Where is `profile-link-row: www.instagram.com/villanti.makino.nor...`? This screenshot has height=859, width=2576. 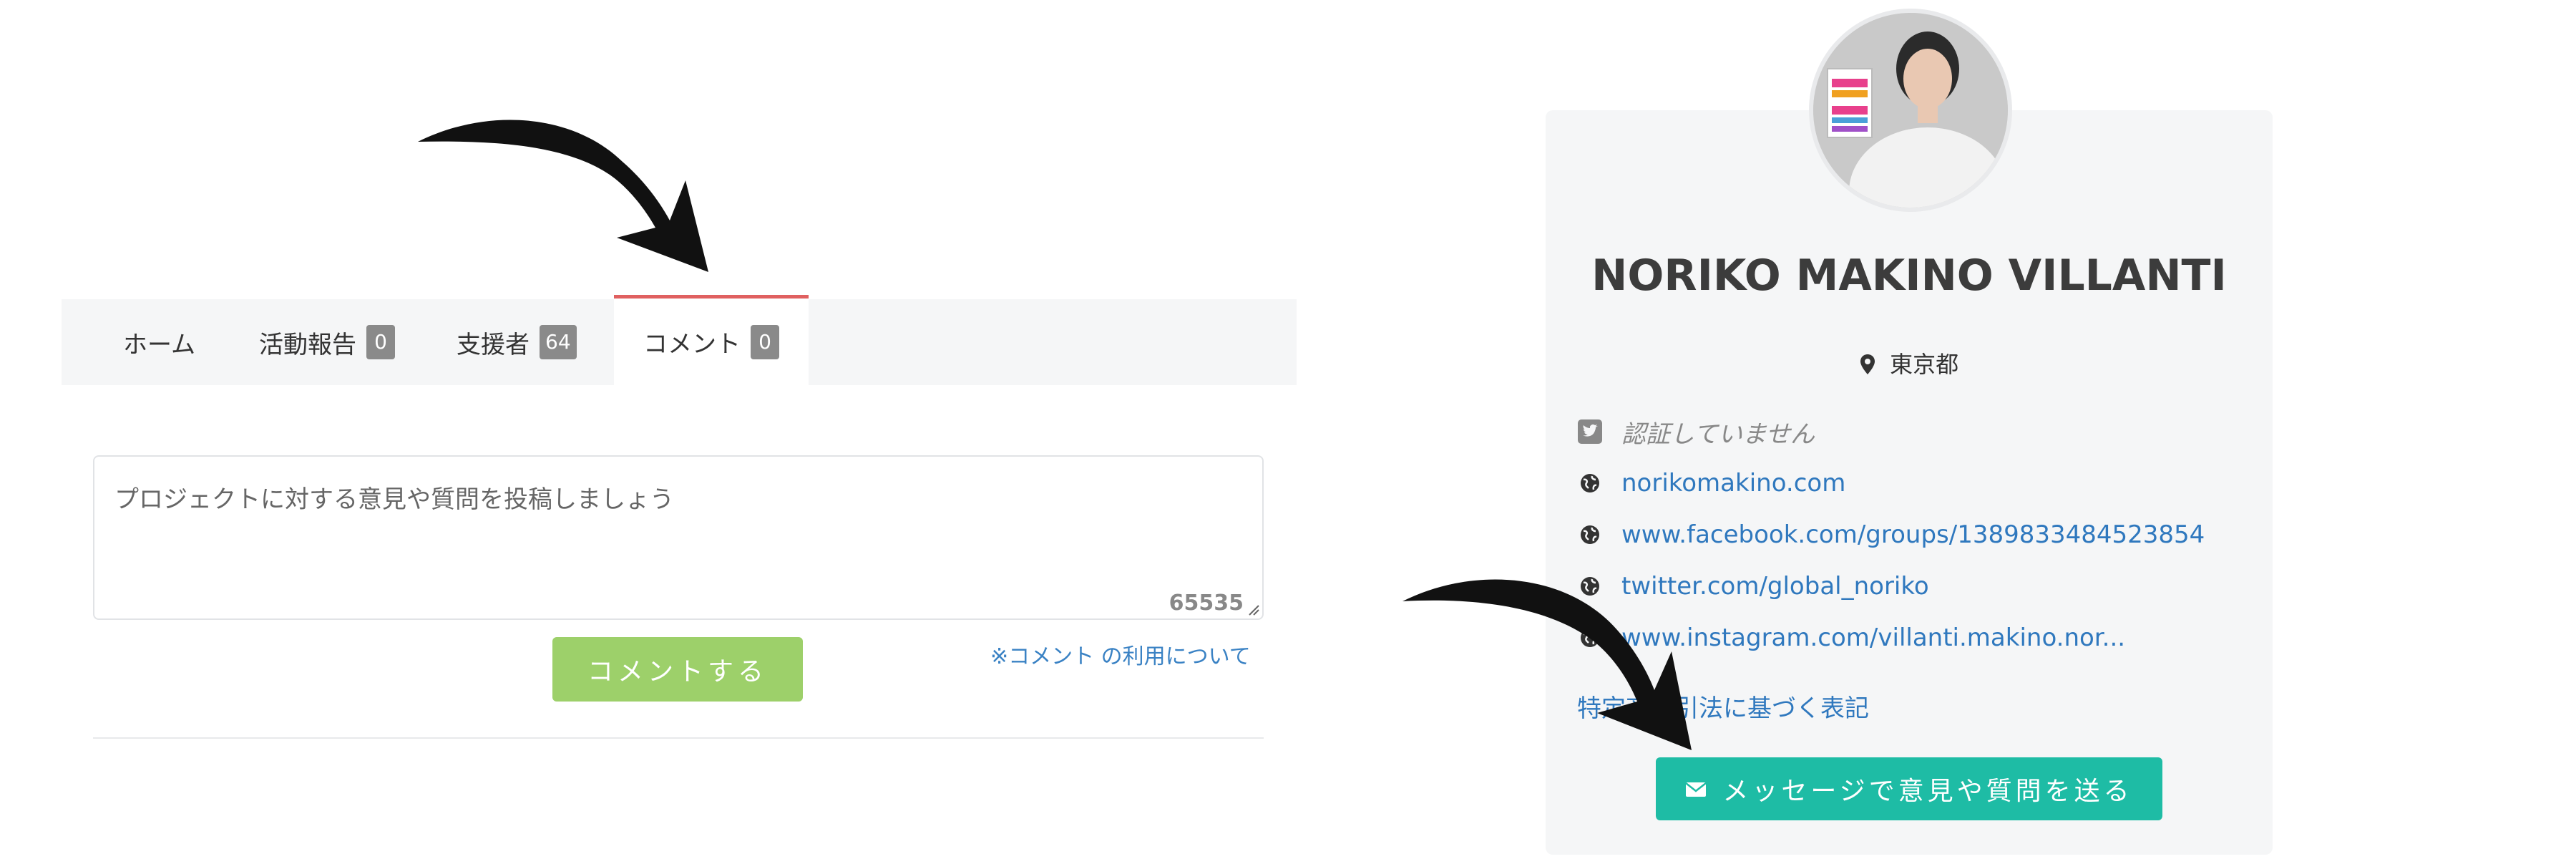 profile-link-row: www.instagram.com/villanti.makino.nor... is located at coordinates (1851, 638).